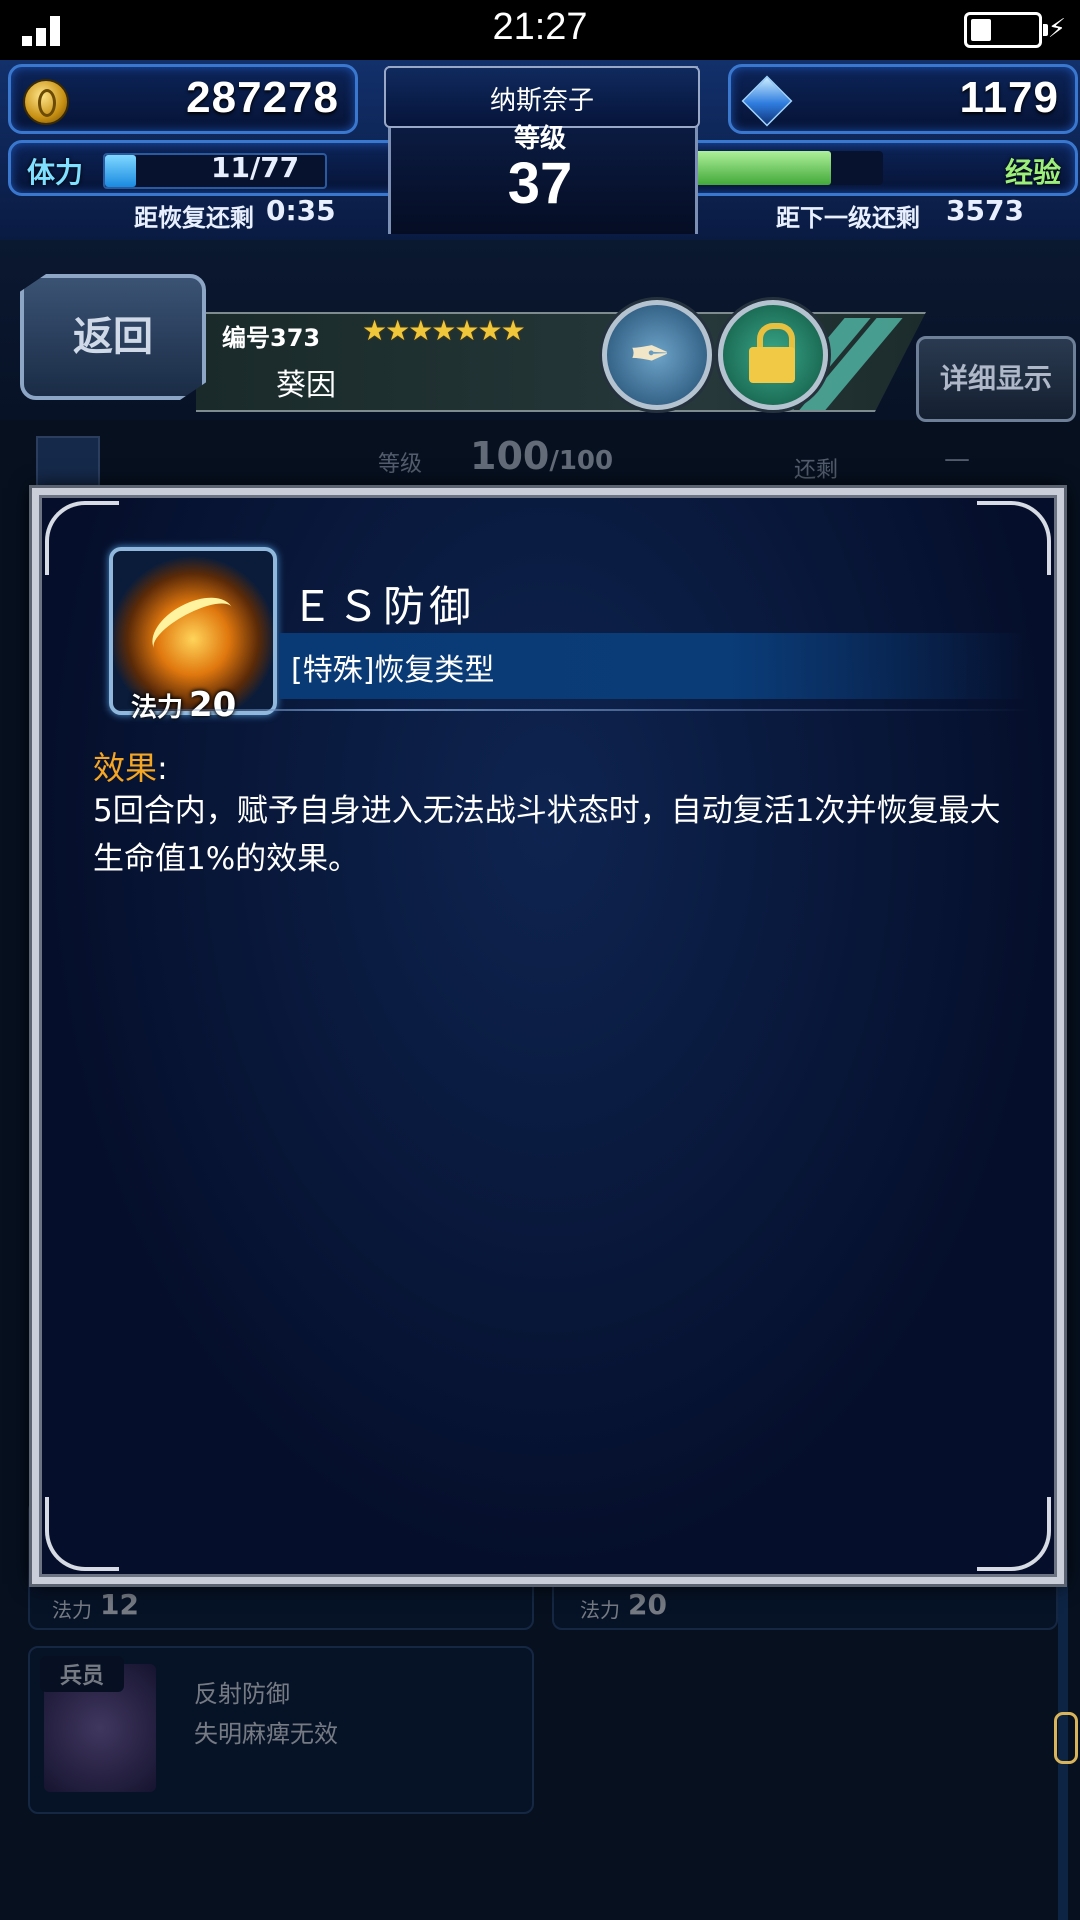 The image size is (1080, 1920). Describe the element at coordinates (816, 470) in the screenshot. I see `bg-remain-label: 还剩` at that location.